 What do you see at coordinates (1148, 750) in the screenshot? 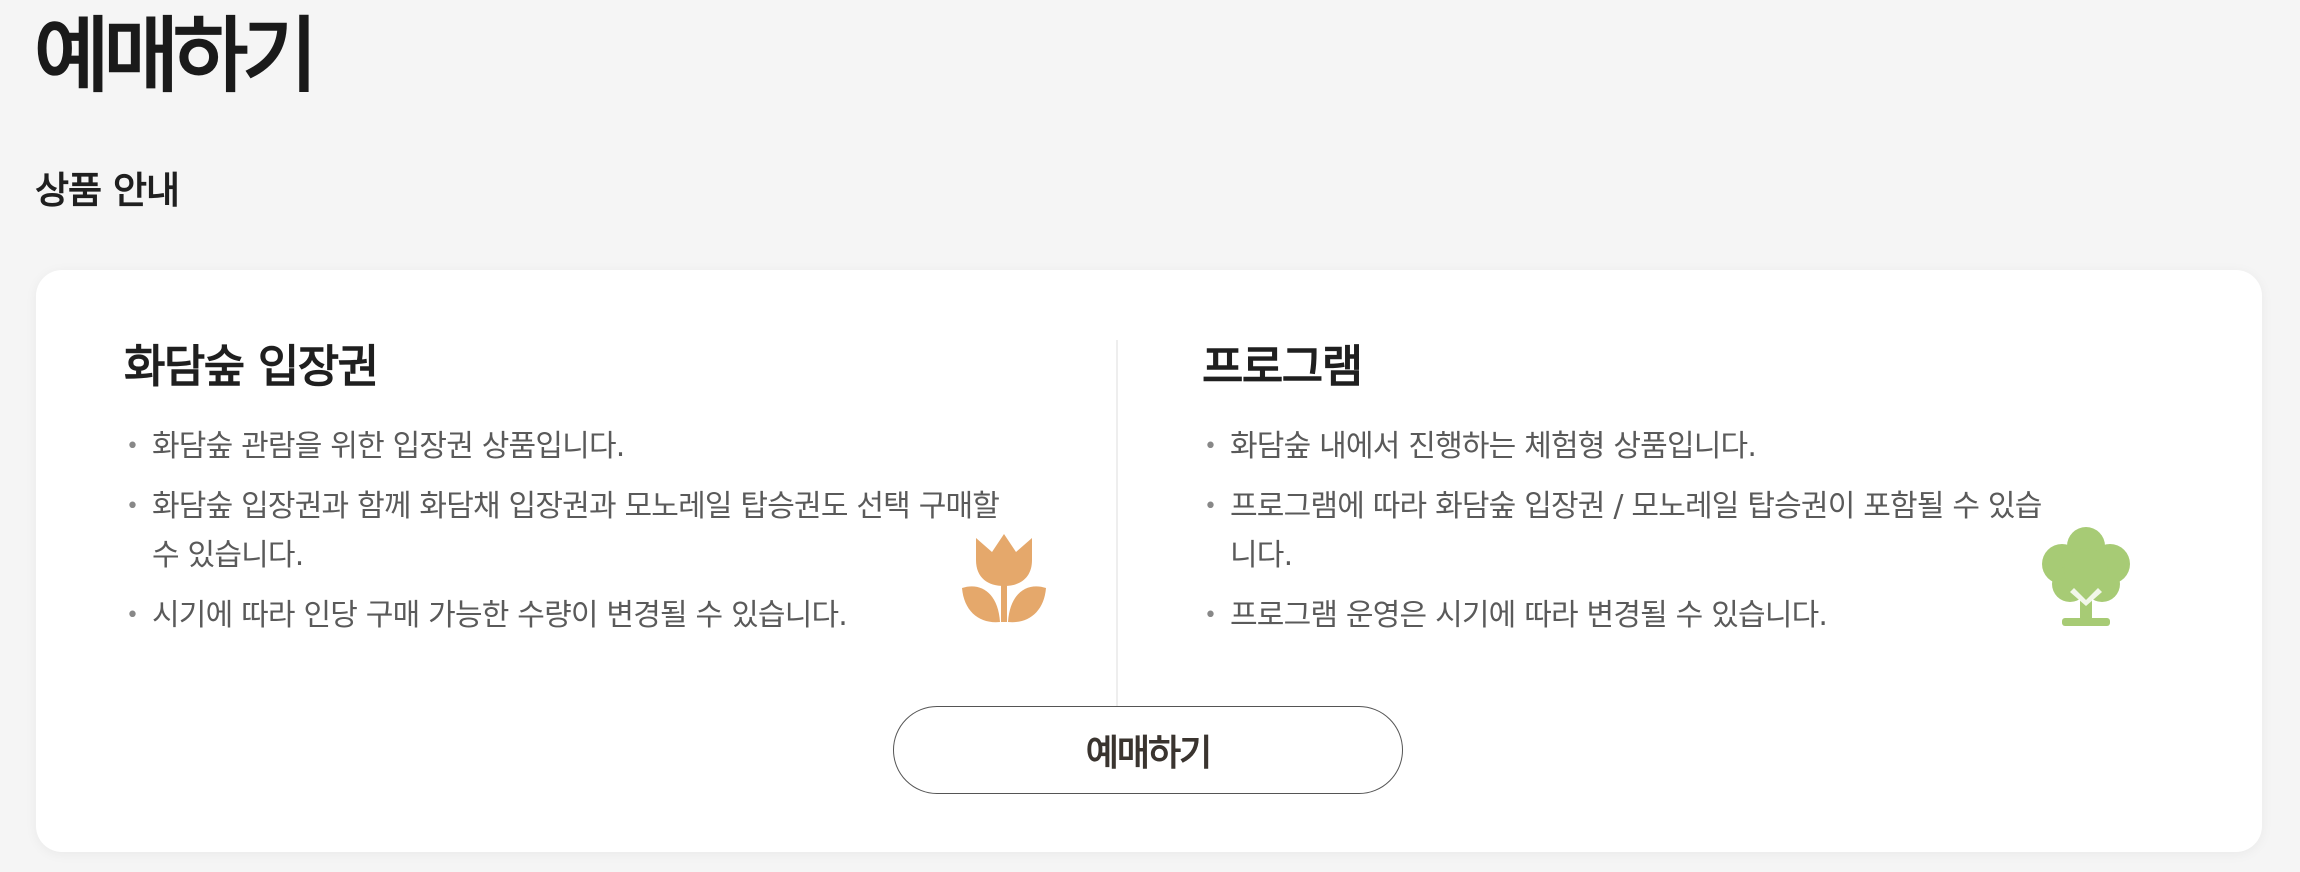
I see `reserve-button: 예매하기` at bounding box center [1148, 750].